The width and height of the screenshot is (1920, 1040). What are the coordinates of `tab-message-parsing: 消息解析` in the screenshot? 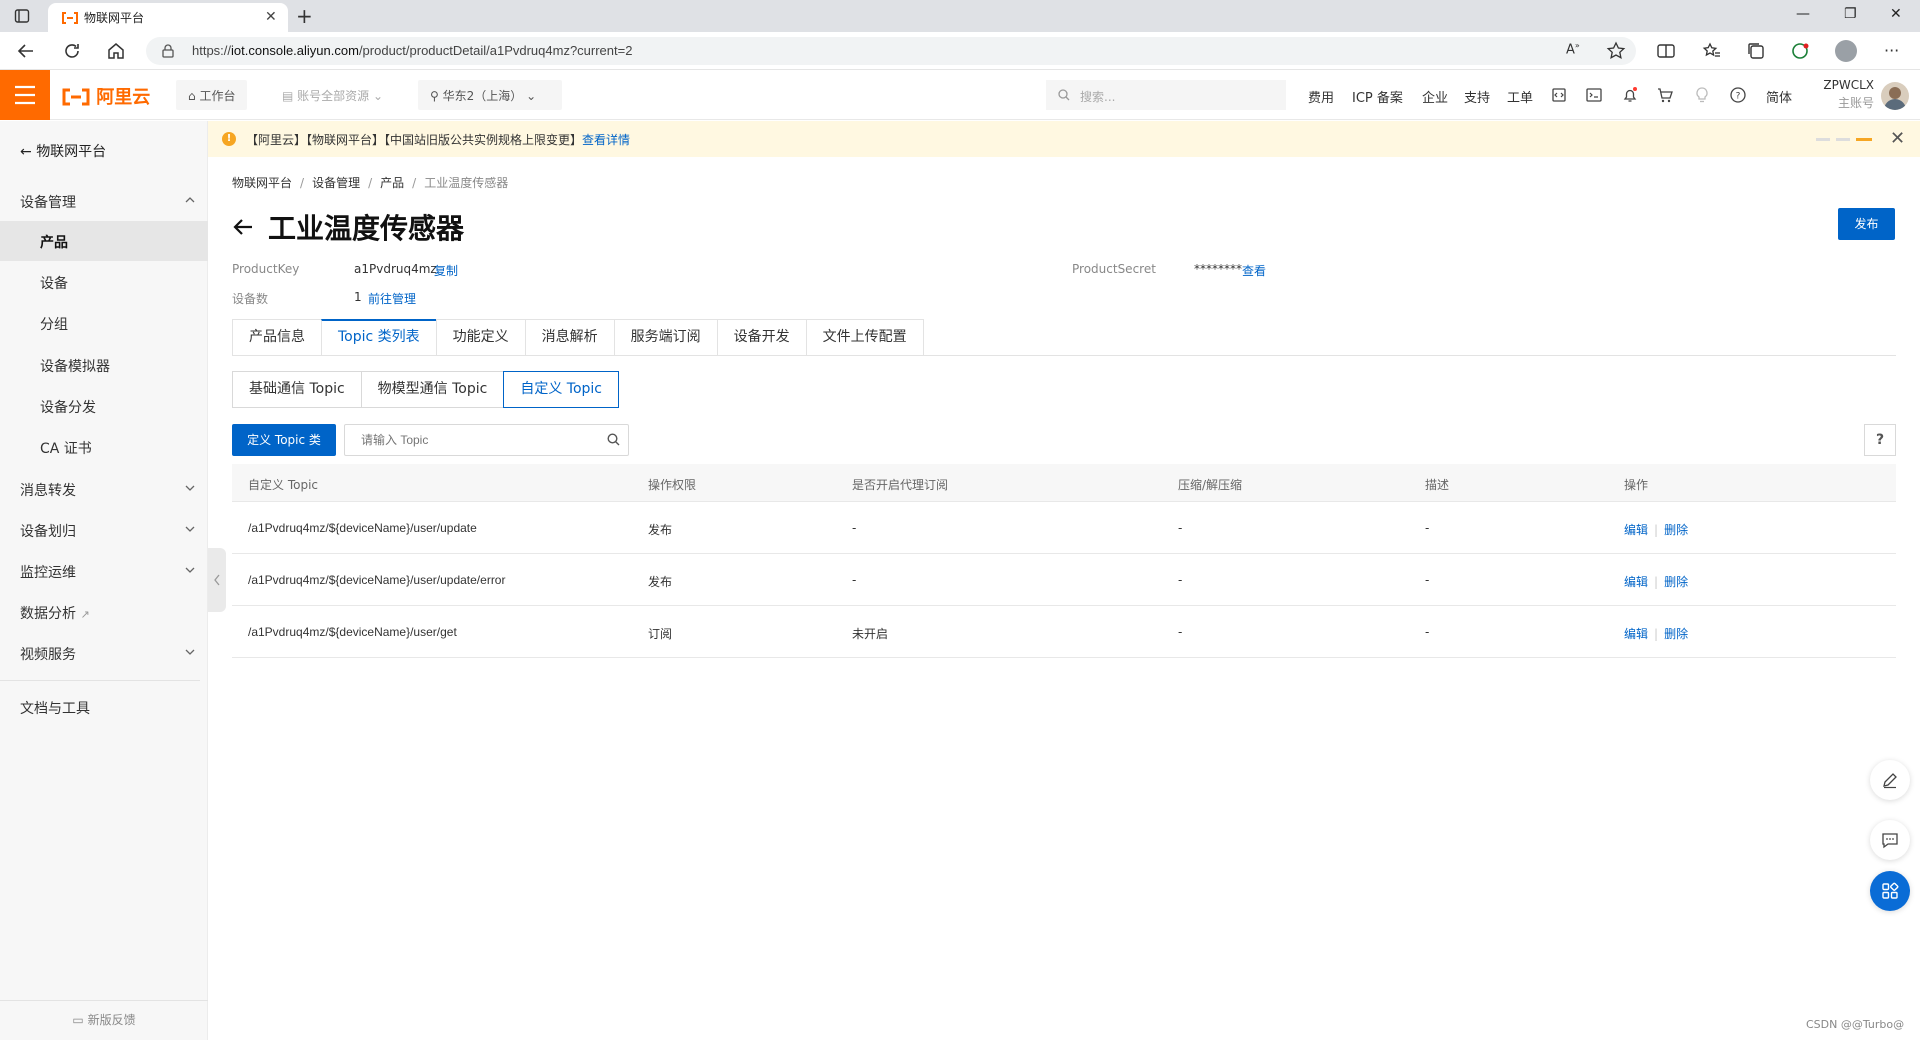 It's located at (569, 337).